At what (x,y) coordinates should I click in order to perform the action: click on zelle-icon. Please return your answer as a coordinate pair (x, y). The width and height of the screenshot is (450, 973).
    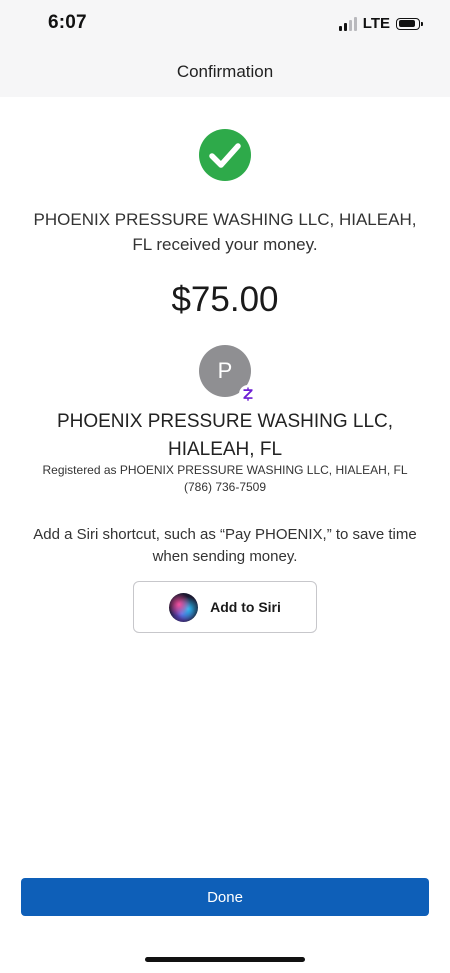
    Looking at the image, I should click on (248, 394).